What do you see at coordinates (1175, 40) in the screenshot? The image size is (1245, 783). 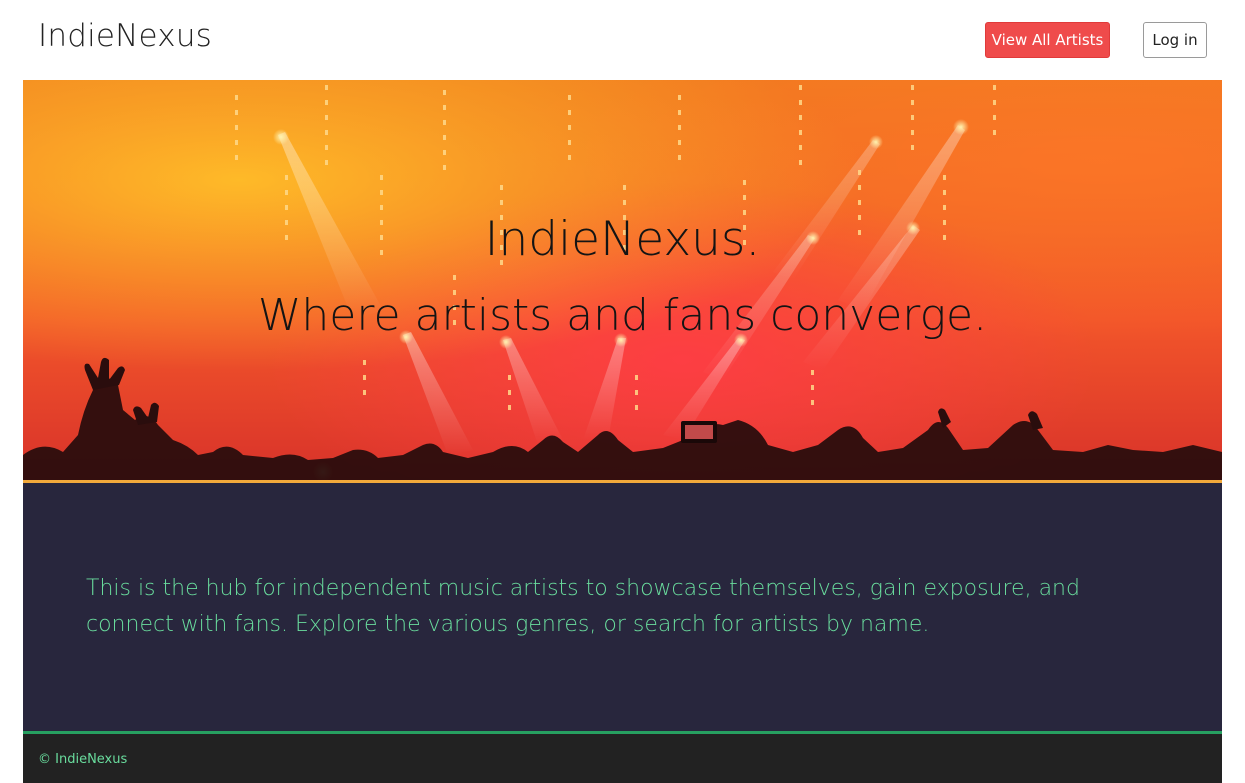 I see `login-button: Log in` at bounding box center [1175, 40].